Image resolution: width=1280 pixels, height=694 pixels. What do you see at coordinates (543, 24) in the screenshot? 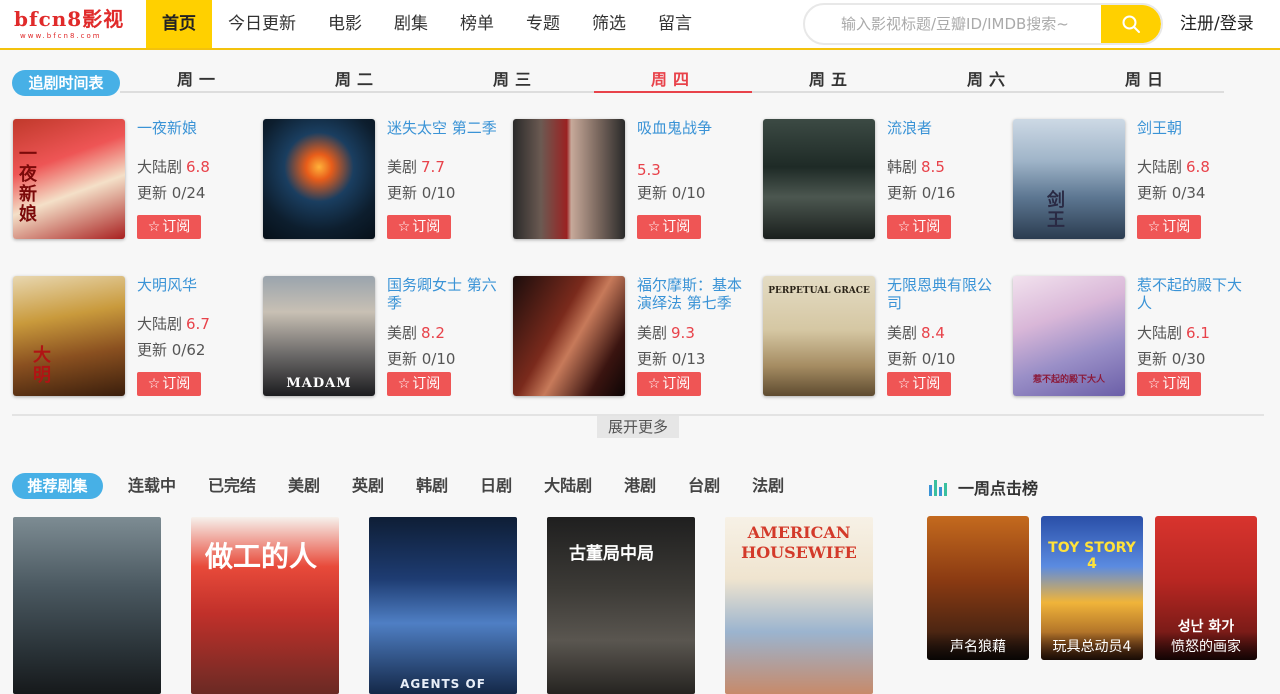
I see `nav-topics: 专题` at bounding box center [543, 24].